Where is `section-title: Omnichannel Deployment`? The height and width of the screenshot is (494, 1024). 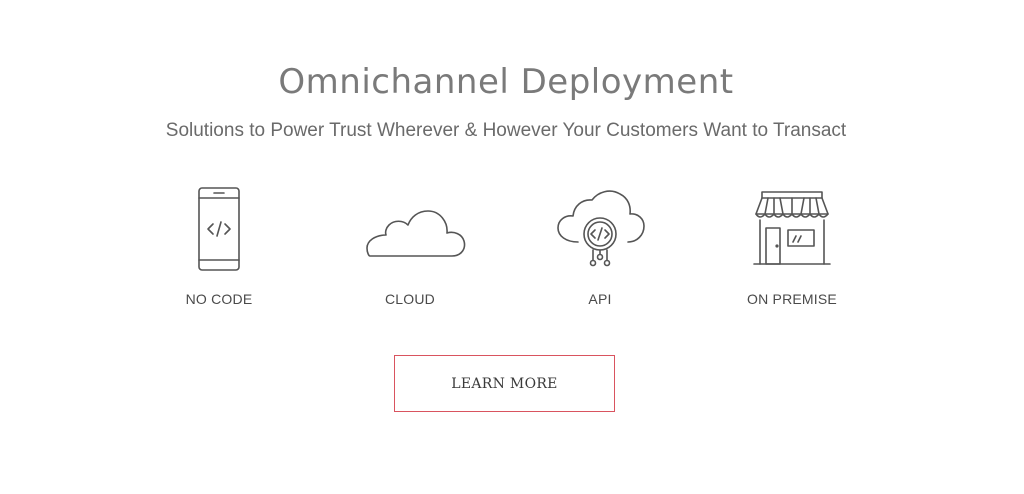
section-title: Omnichannel Deployment is located at coordinates (506, 82).